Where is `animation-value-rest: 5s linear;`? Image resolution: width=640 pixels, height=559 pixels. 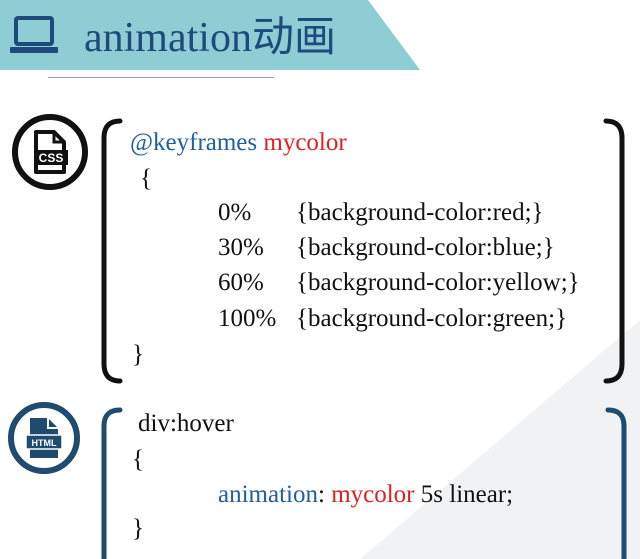 animation-value-rest: 5s linear; is located at coordinates (467, 494).